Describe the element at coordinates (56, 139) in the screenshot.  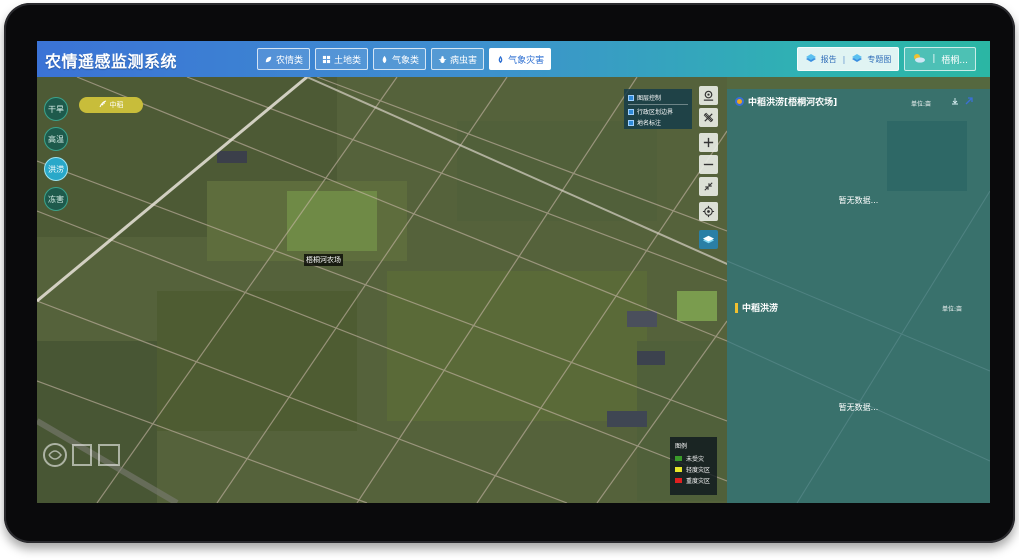
I see `disaster-heat-button: 高温` at that location.